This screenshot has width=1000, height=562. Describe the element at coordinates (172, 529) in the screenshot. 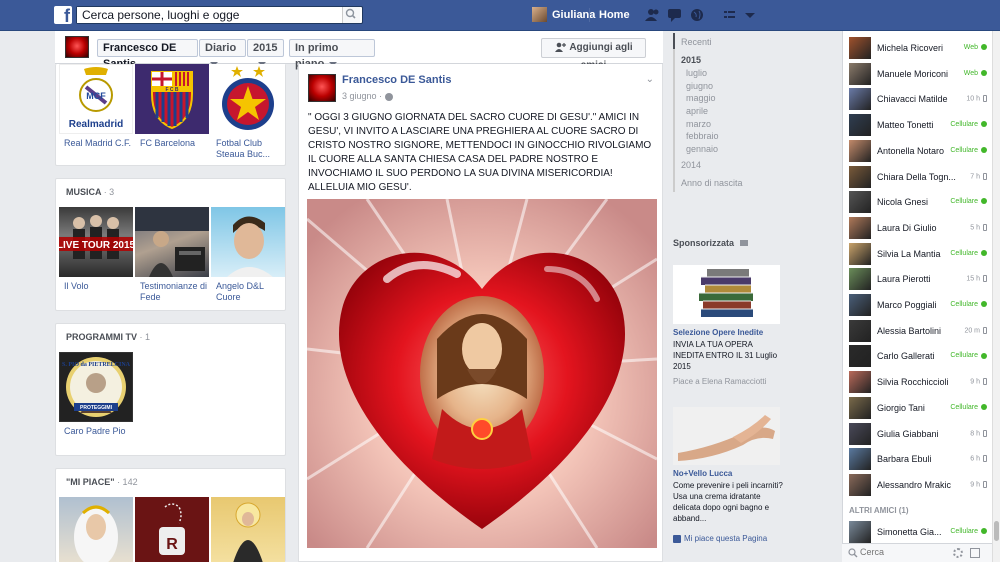

I see `like-tile-2: R` at that location.